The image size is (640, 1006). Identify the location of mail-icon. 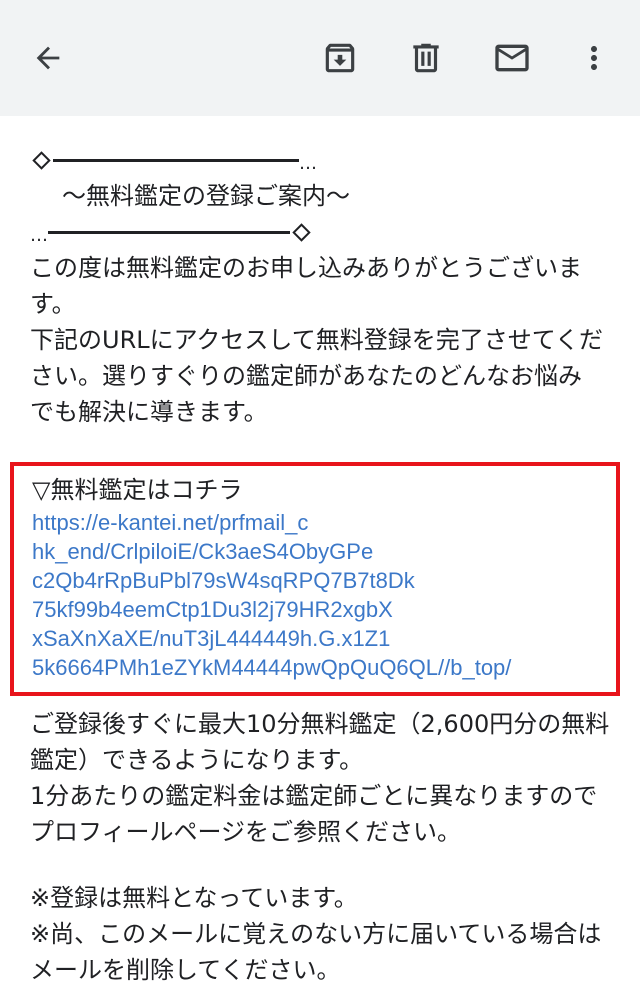
(512, 58).